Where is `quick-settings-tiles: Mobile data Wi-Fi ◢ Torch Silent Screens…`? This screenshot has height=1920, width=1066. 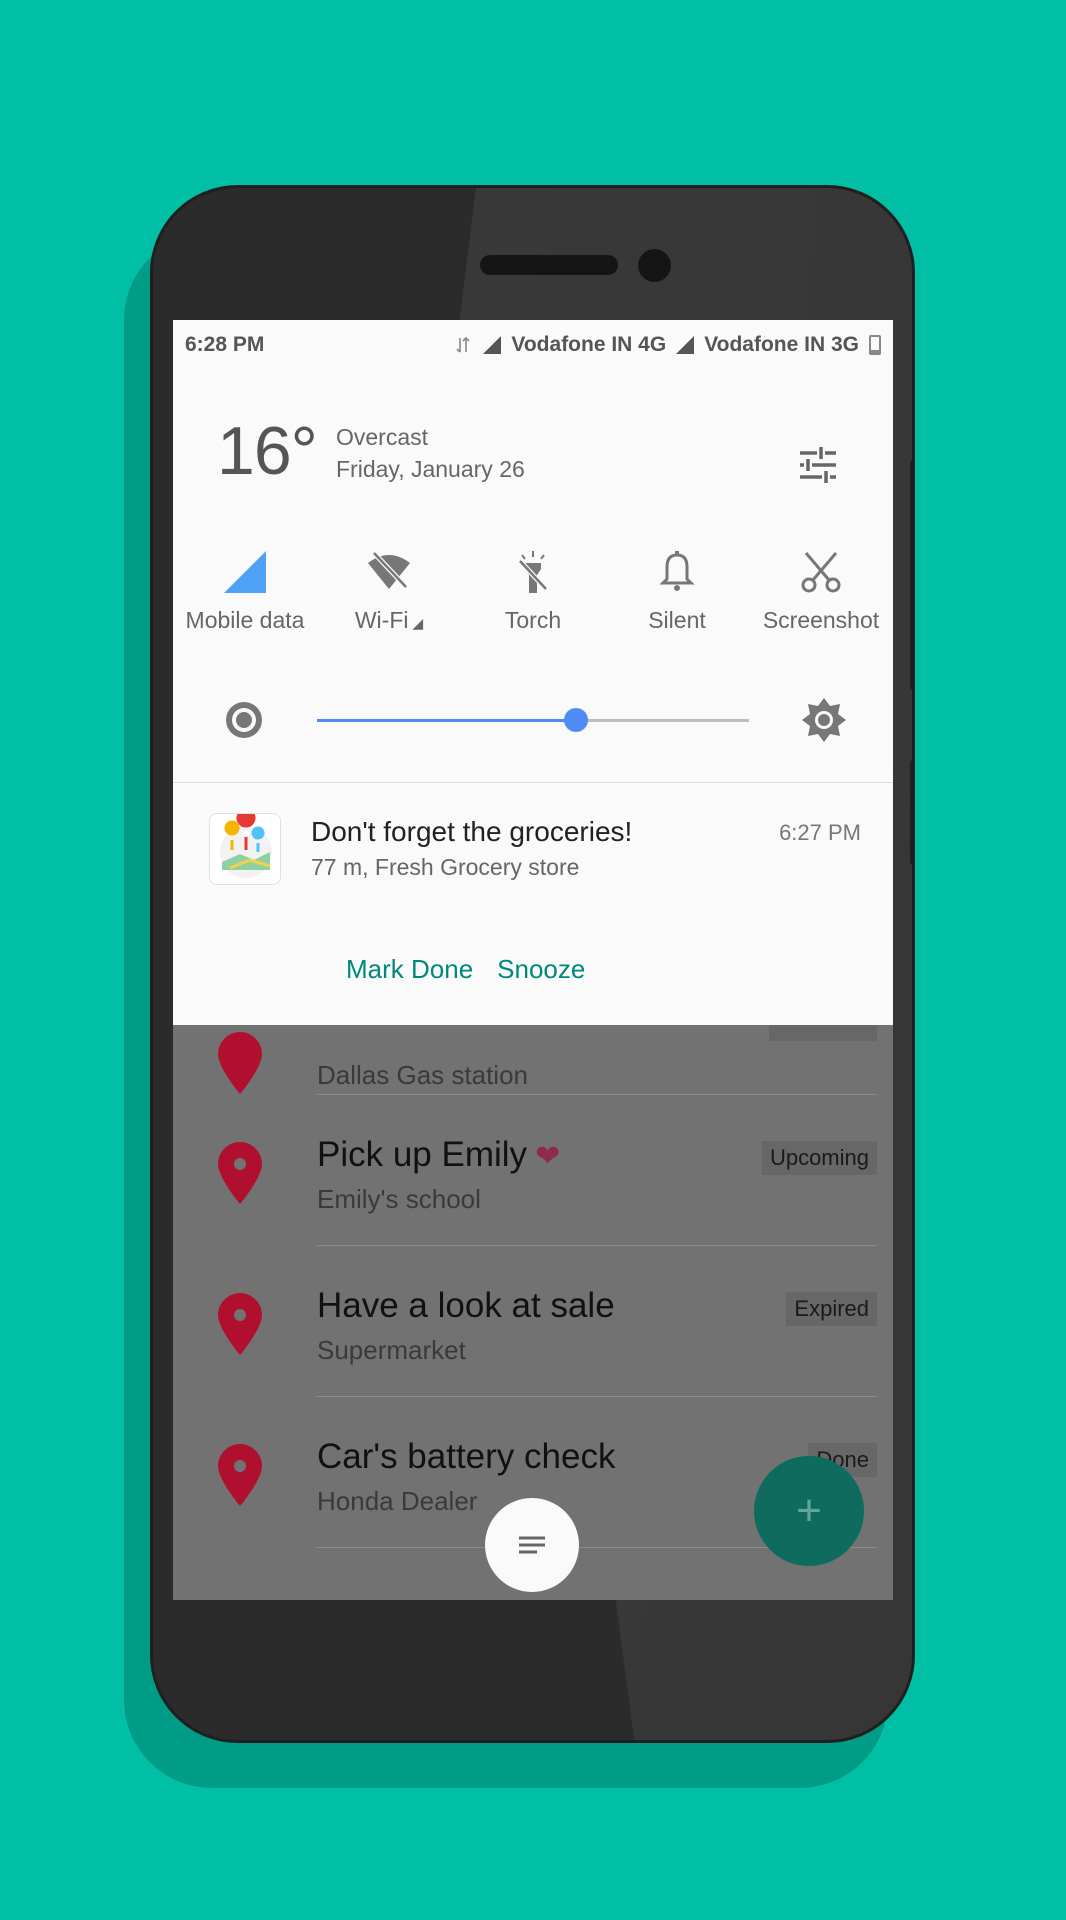
quick-settings-tiles: Mobile data Wi-Fi ◢ Torch Silent Screens… is located at coordinates (533, 589).